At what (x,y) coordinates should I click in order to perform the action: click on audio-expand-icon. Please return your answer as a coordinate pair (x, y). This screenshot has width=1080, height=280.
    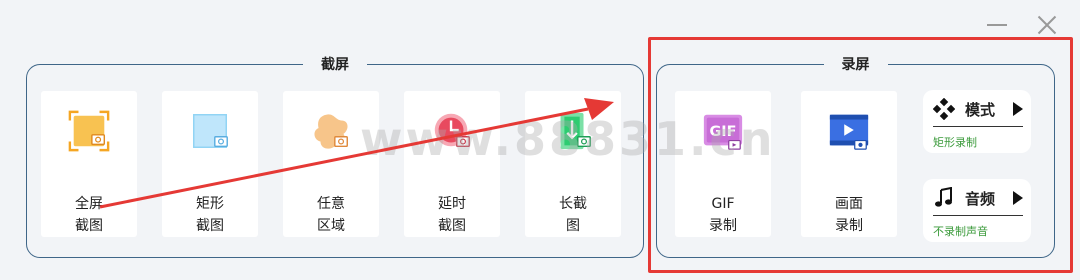
    Looking at the image, I should click on (1018, 198).